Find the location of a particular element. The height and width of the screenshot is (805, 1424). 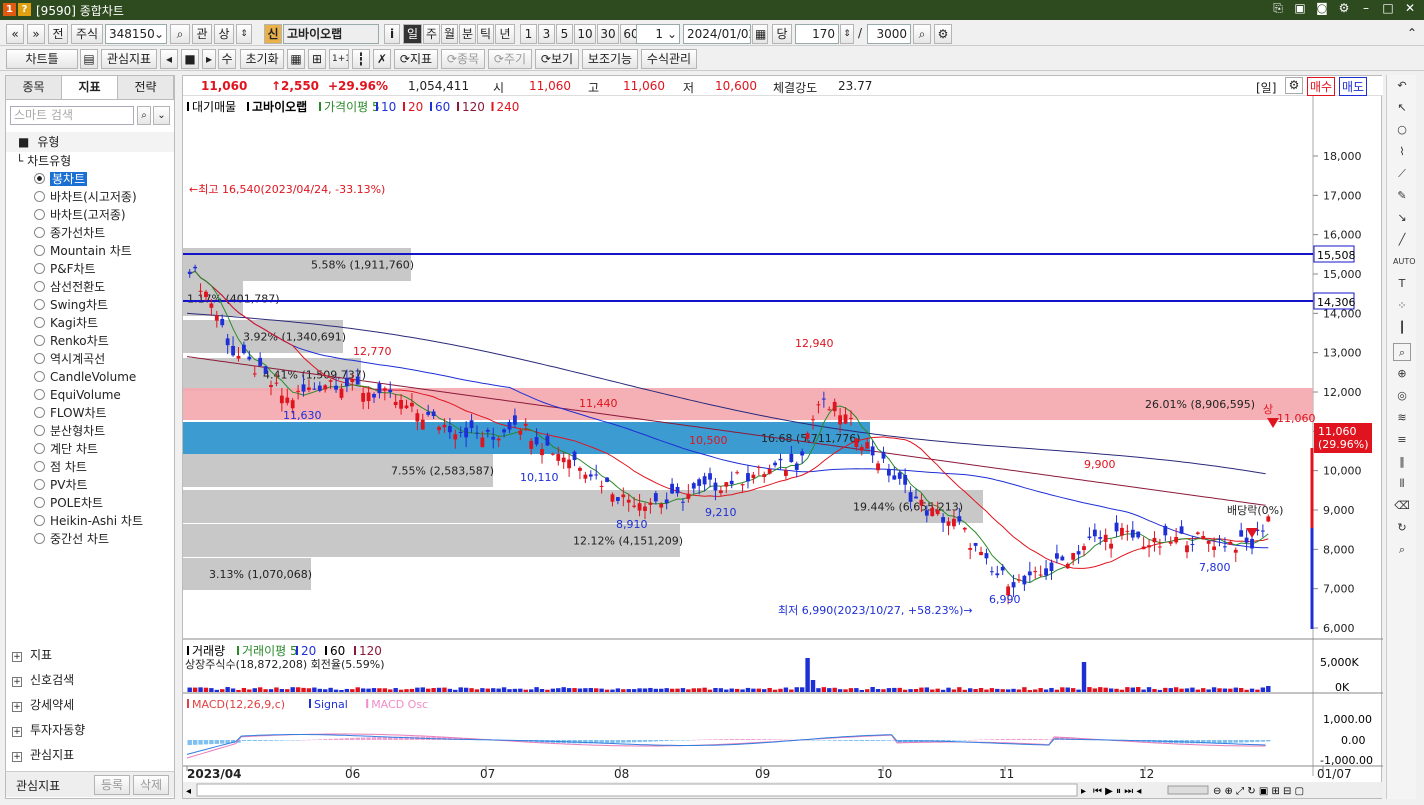

count-spinner-icon: ⇕ is located at coordinates (847, 34).